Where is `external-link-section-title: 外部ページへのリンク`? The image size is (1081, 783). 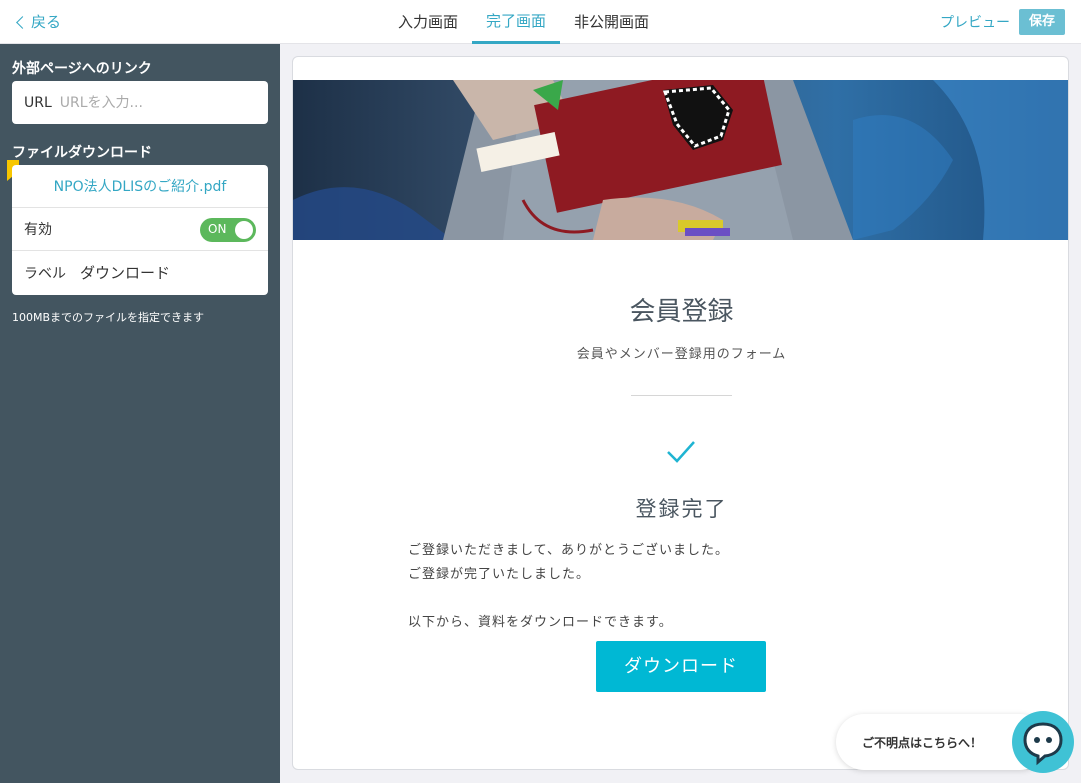
external-link-section-title: 外部ページへのリンク is located at coordinates (82, 69).